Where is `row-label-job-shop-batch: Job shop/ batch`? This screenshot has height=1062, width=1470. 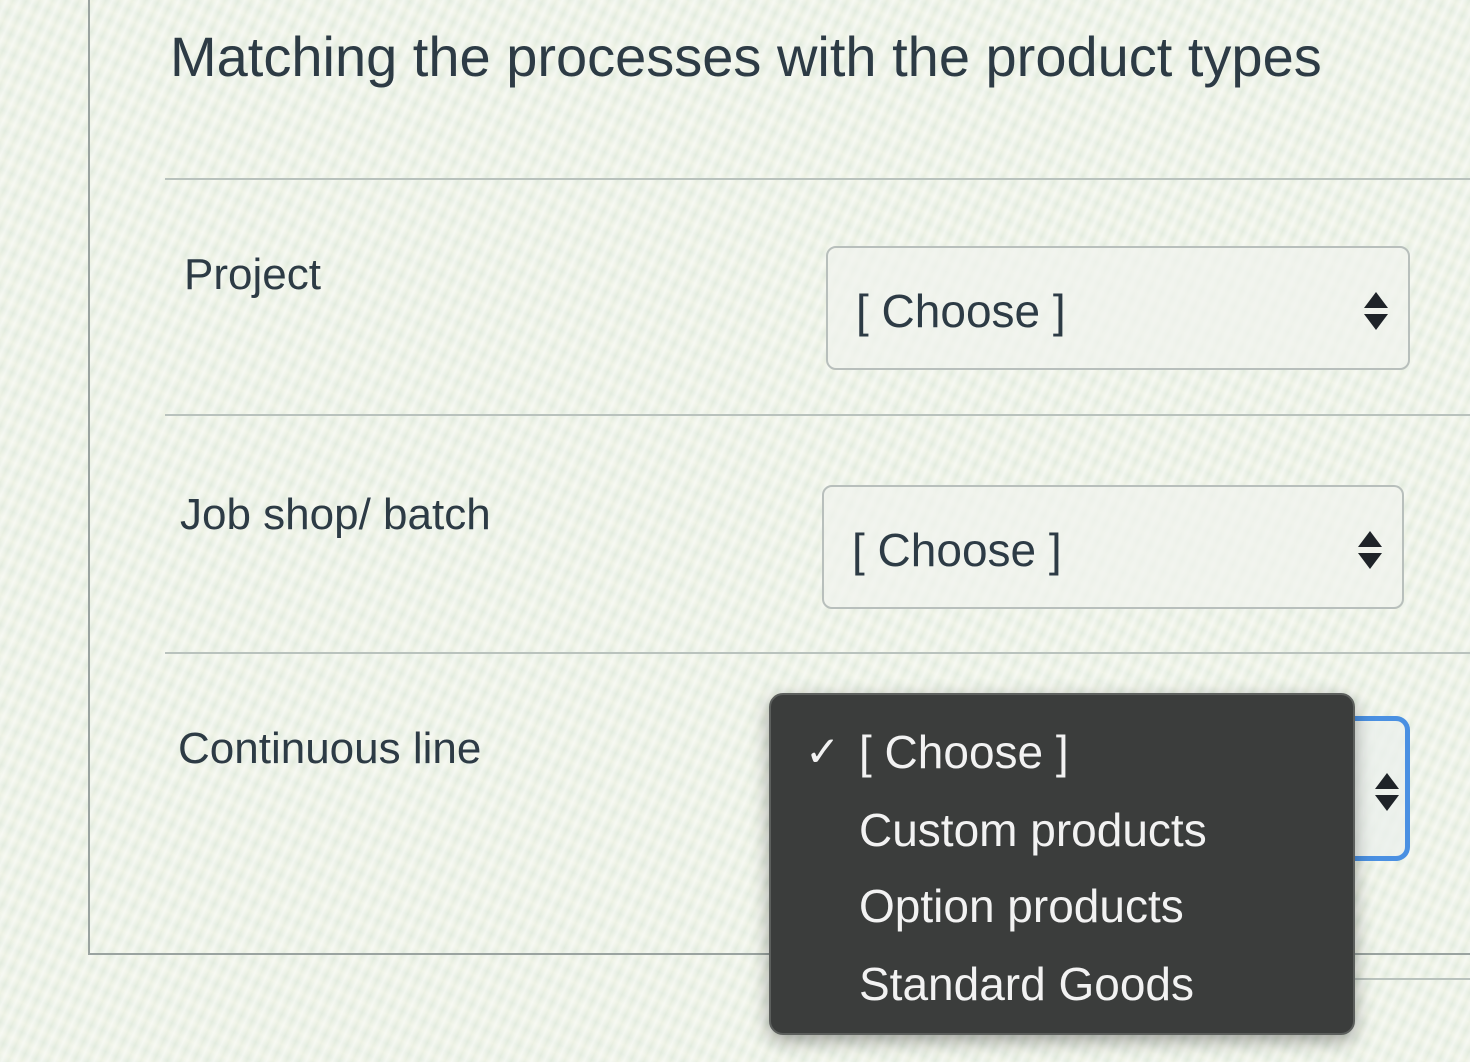 row-label-job-shop-batch: Job shop/ batch is located at coordinates (335, 514).